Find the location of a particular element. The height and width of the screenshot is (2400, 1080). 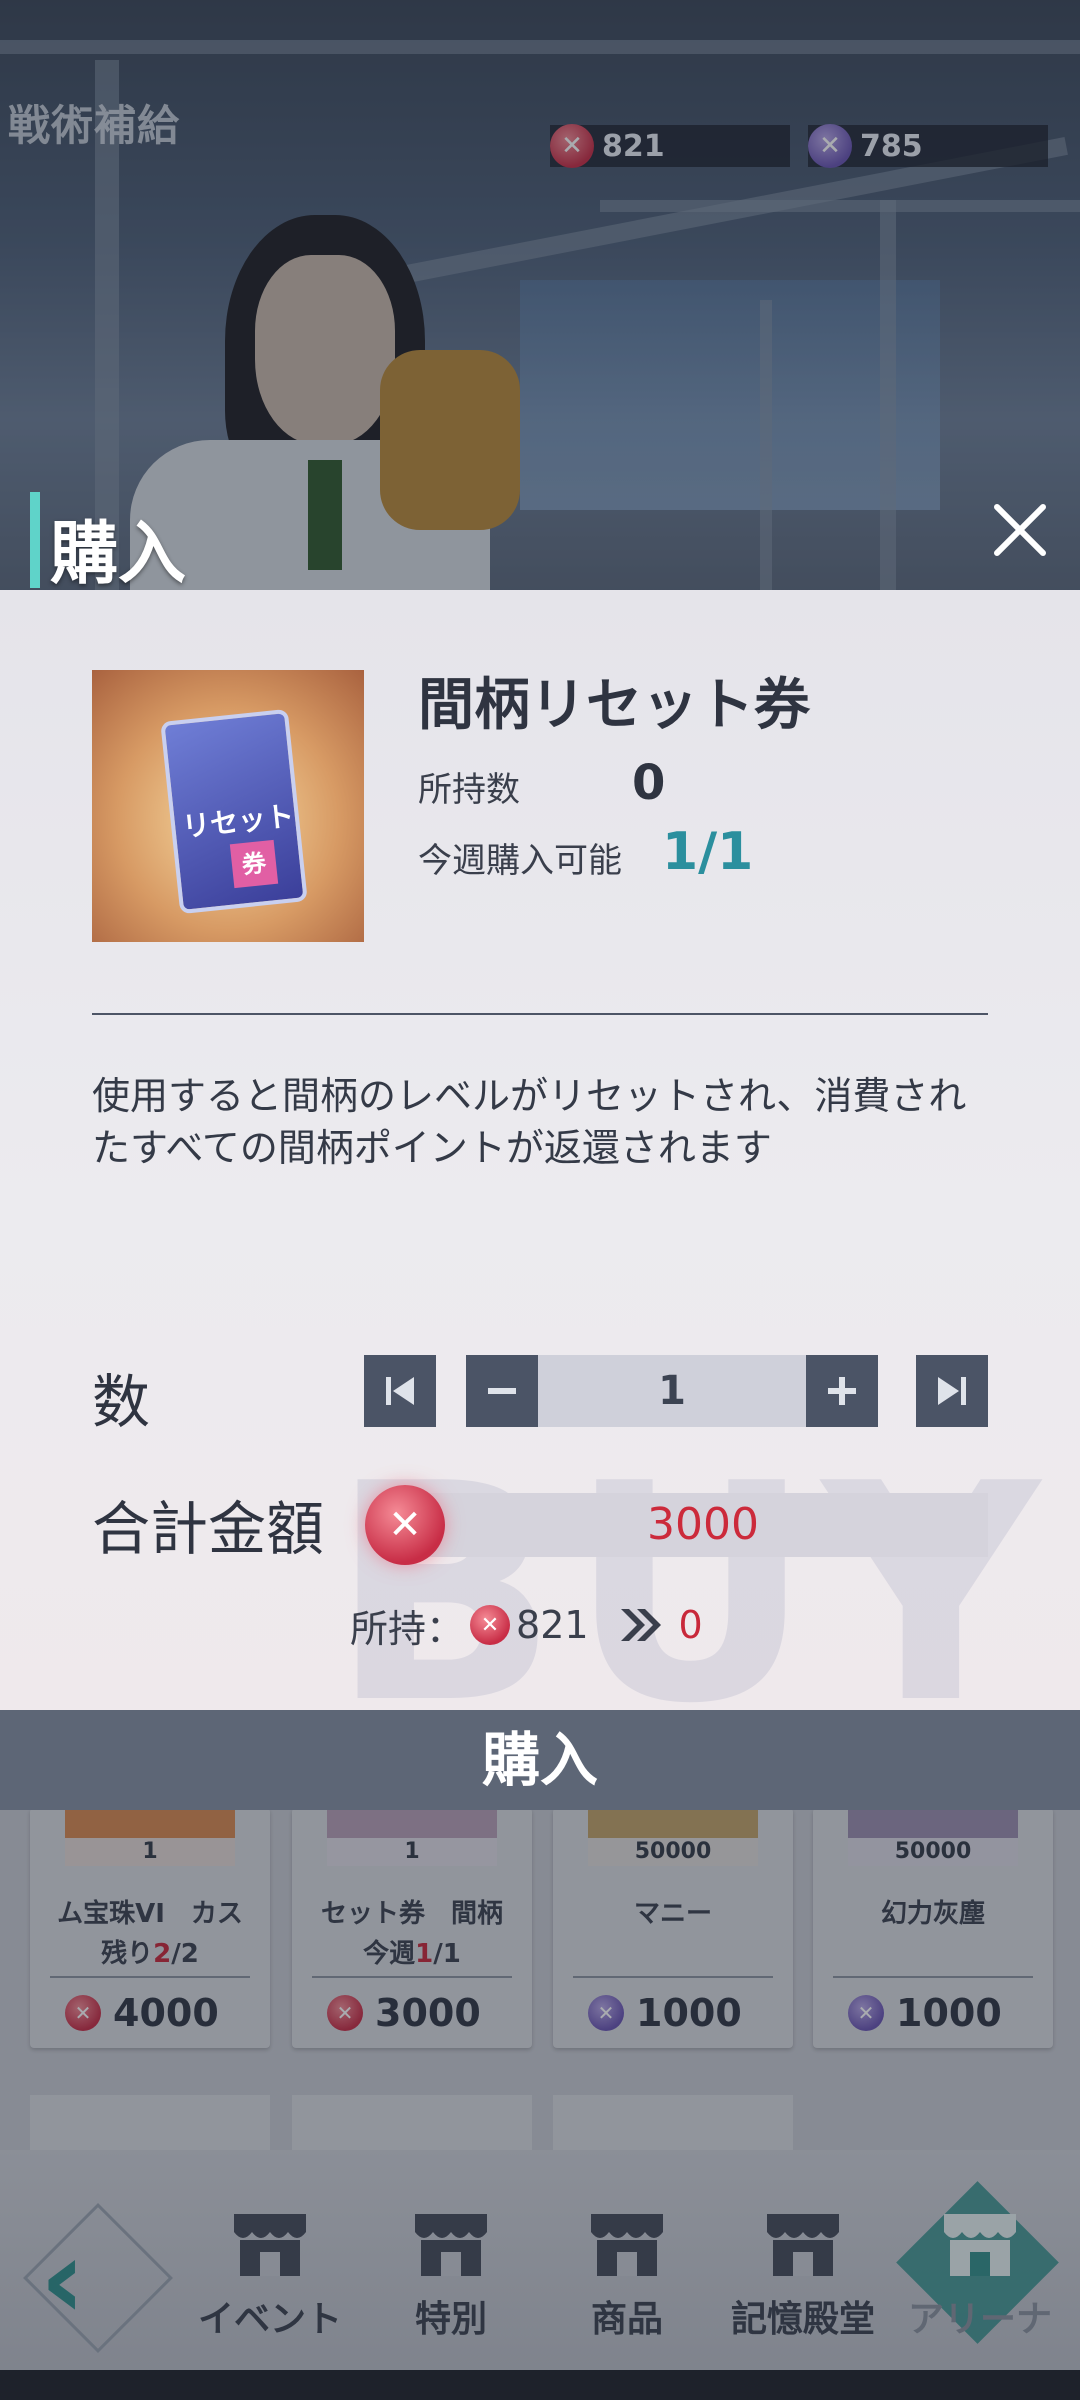

plus-icon is located at coordinates (842, 1391).